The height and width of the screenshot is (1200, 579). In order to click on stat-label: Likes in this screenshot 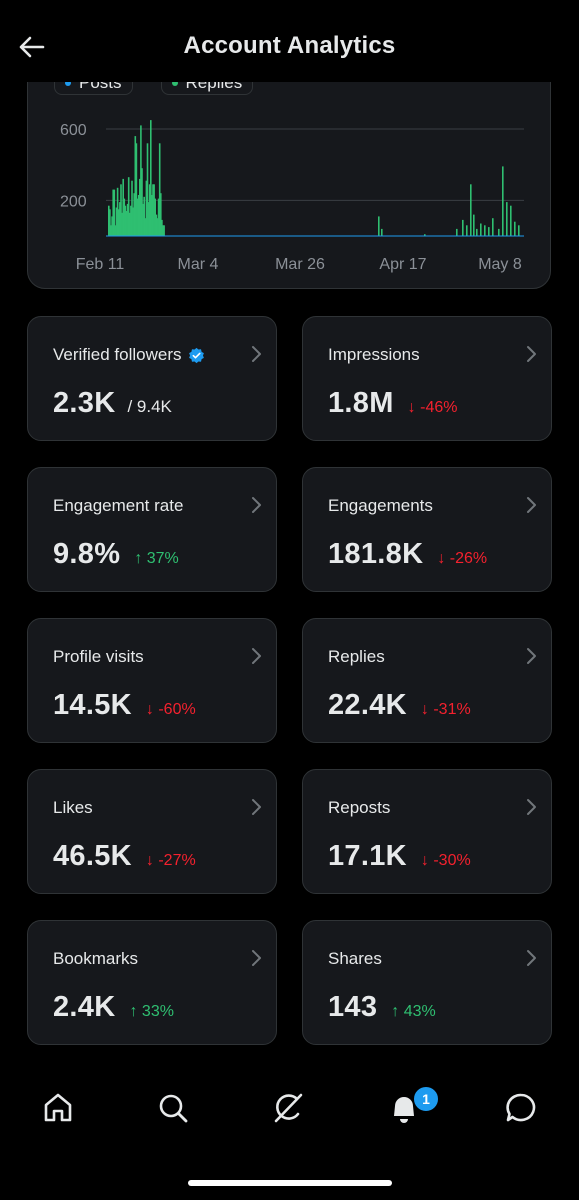, I will do `click(73, 808)`.